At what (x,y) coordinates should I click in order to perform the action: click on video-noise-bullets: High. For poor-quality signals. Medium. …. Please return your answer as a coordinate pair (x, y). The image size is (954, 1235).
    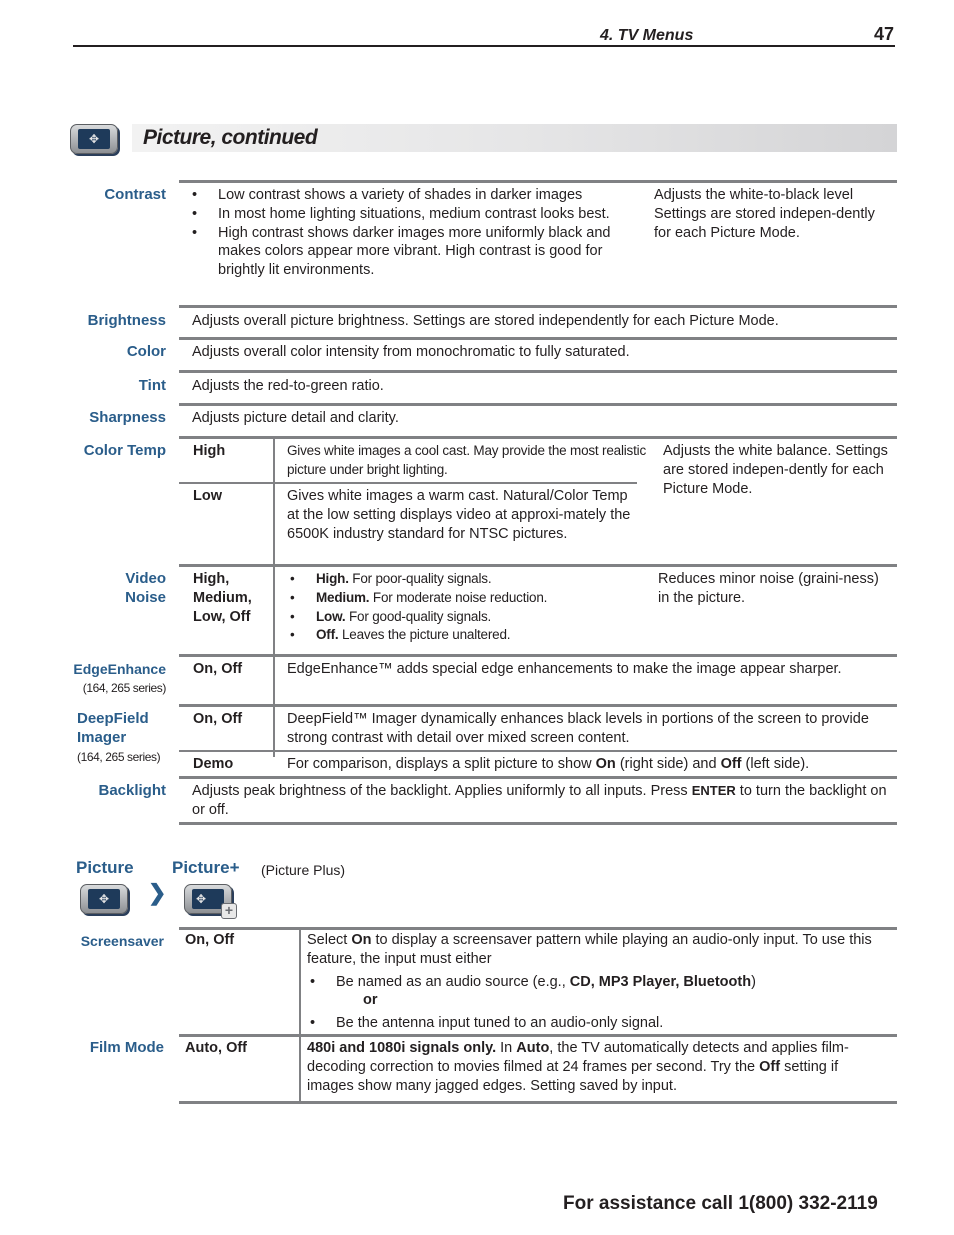
    Looking at the image, I should click on (467, 607).